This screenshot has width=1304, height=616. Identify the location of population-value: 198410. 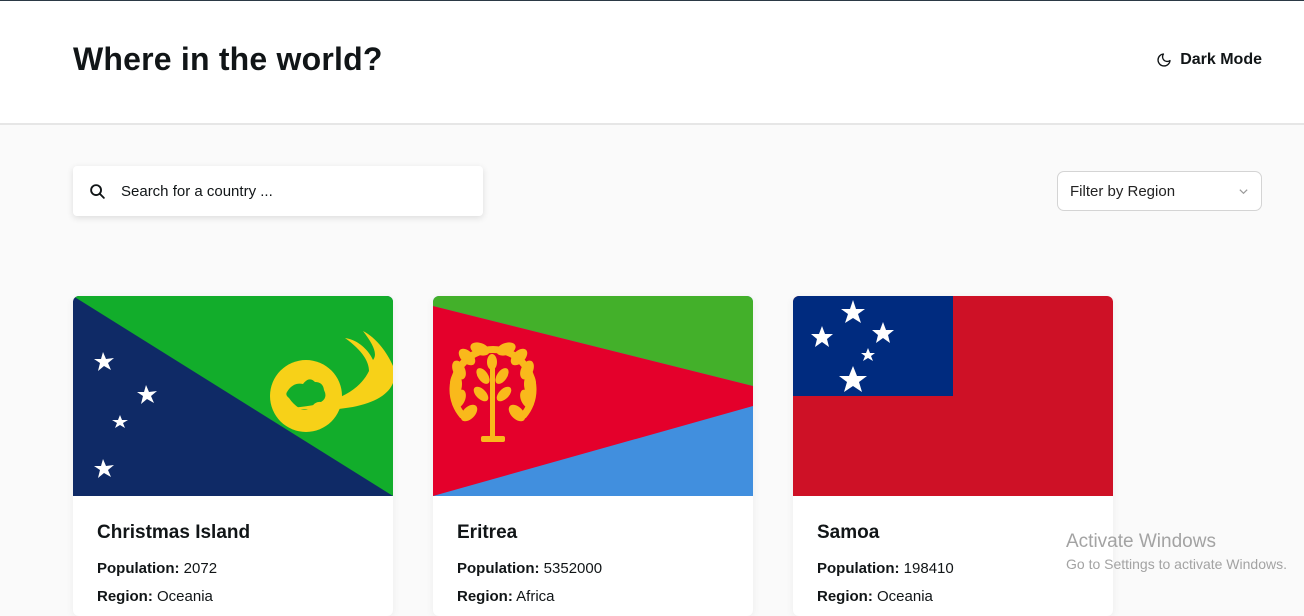
(928, 568).